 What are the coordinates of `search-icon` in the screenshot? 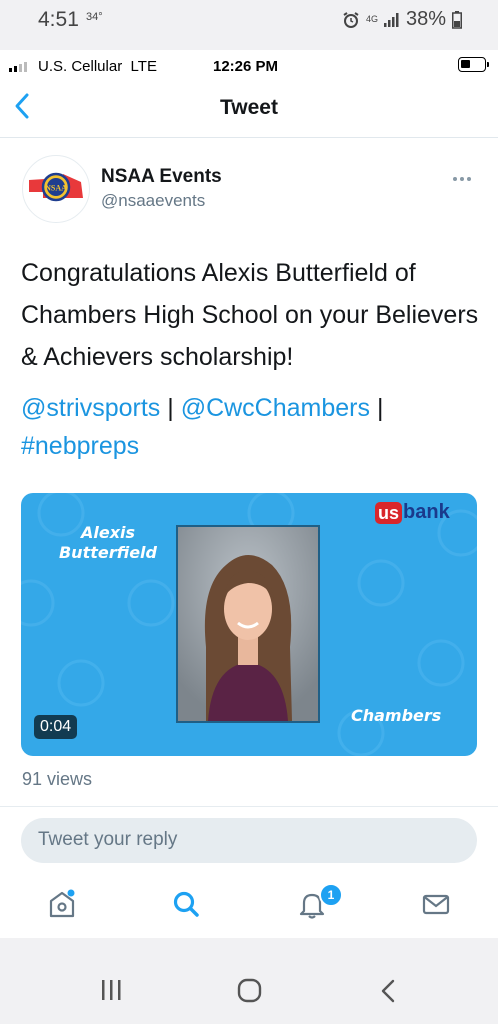 It's located at (186, 904).